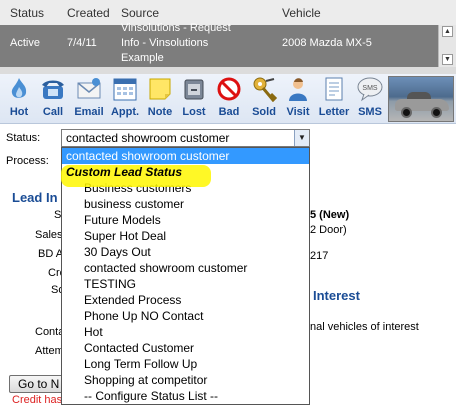  Describe the element at coordinates (142, 58) in the screenshot. I see `row-source-line: Example` at that location.